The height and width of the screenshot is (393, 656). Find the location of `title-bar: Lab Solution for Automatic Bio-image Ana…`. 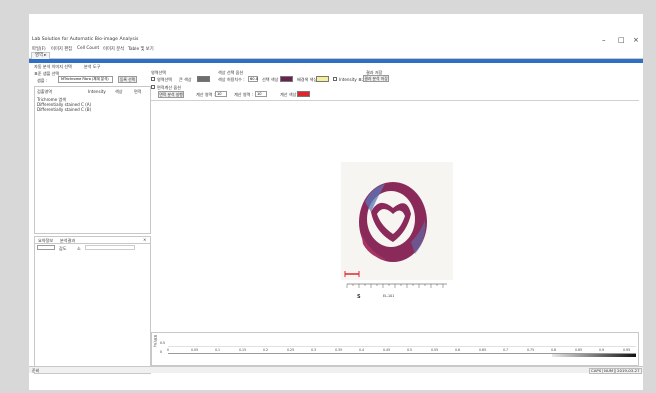

title-bar: Lab Solution for Automatic Bio-image Ana… is located at coordinates (336, 40).